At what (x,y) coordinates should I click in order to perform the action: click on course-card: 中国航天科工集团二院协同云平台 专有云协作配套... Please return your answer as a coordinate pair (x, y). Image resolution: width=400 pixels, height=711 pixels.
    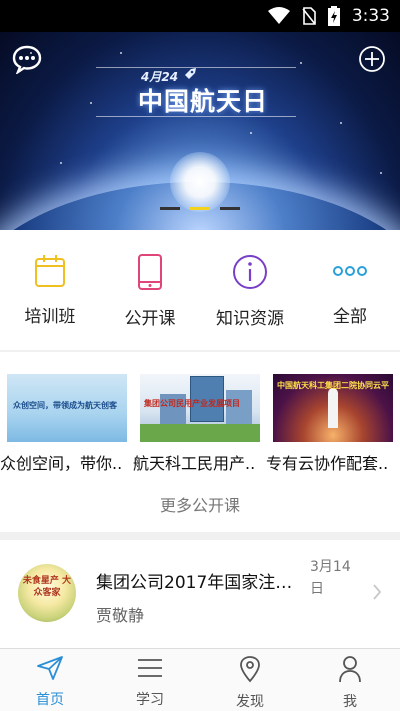
    Looking at the image, I should click on (332, 424).